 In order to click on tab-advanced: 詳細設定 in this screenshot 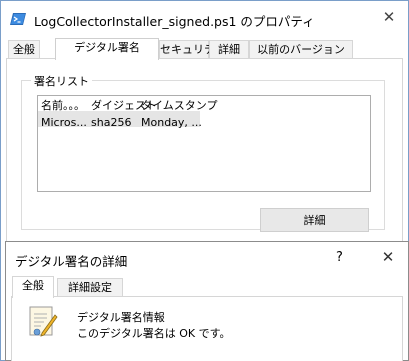, I will do `click(90, 287)`.